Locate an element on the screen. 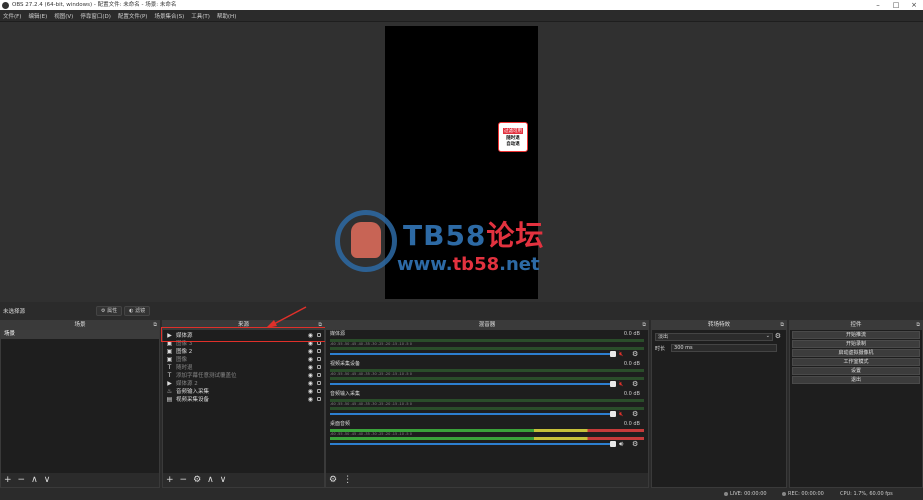  menu-scene-collection: 场景集合(S) is located at coordinates (169, 16).